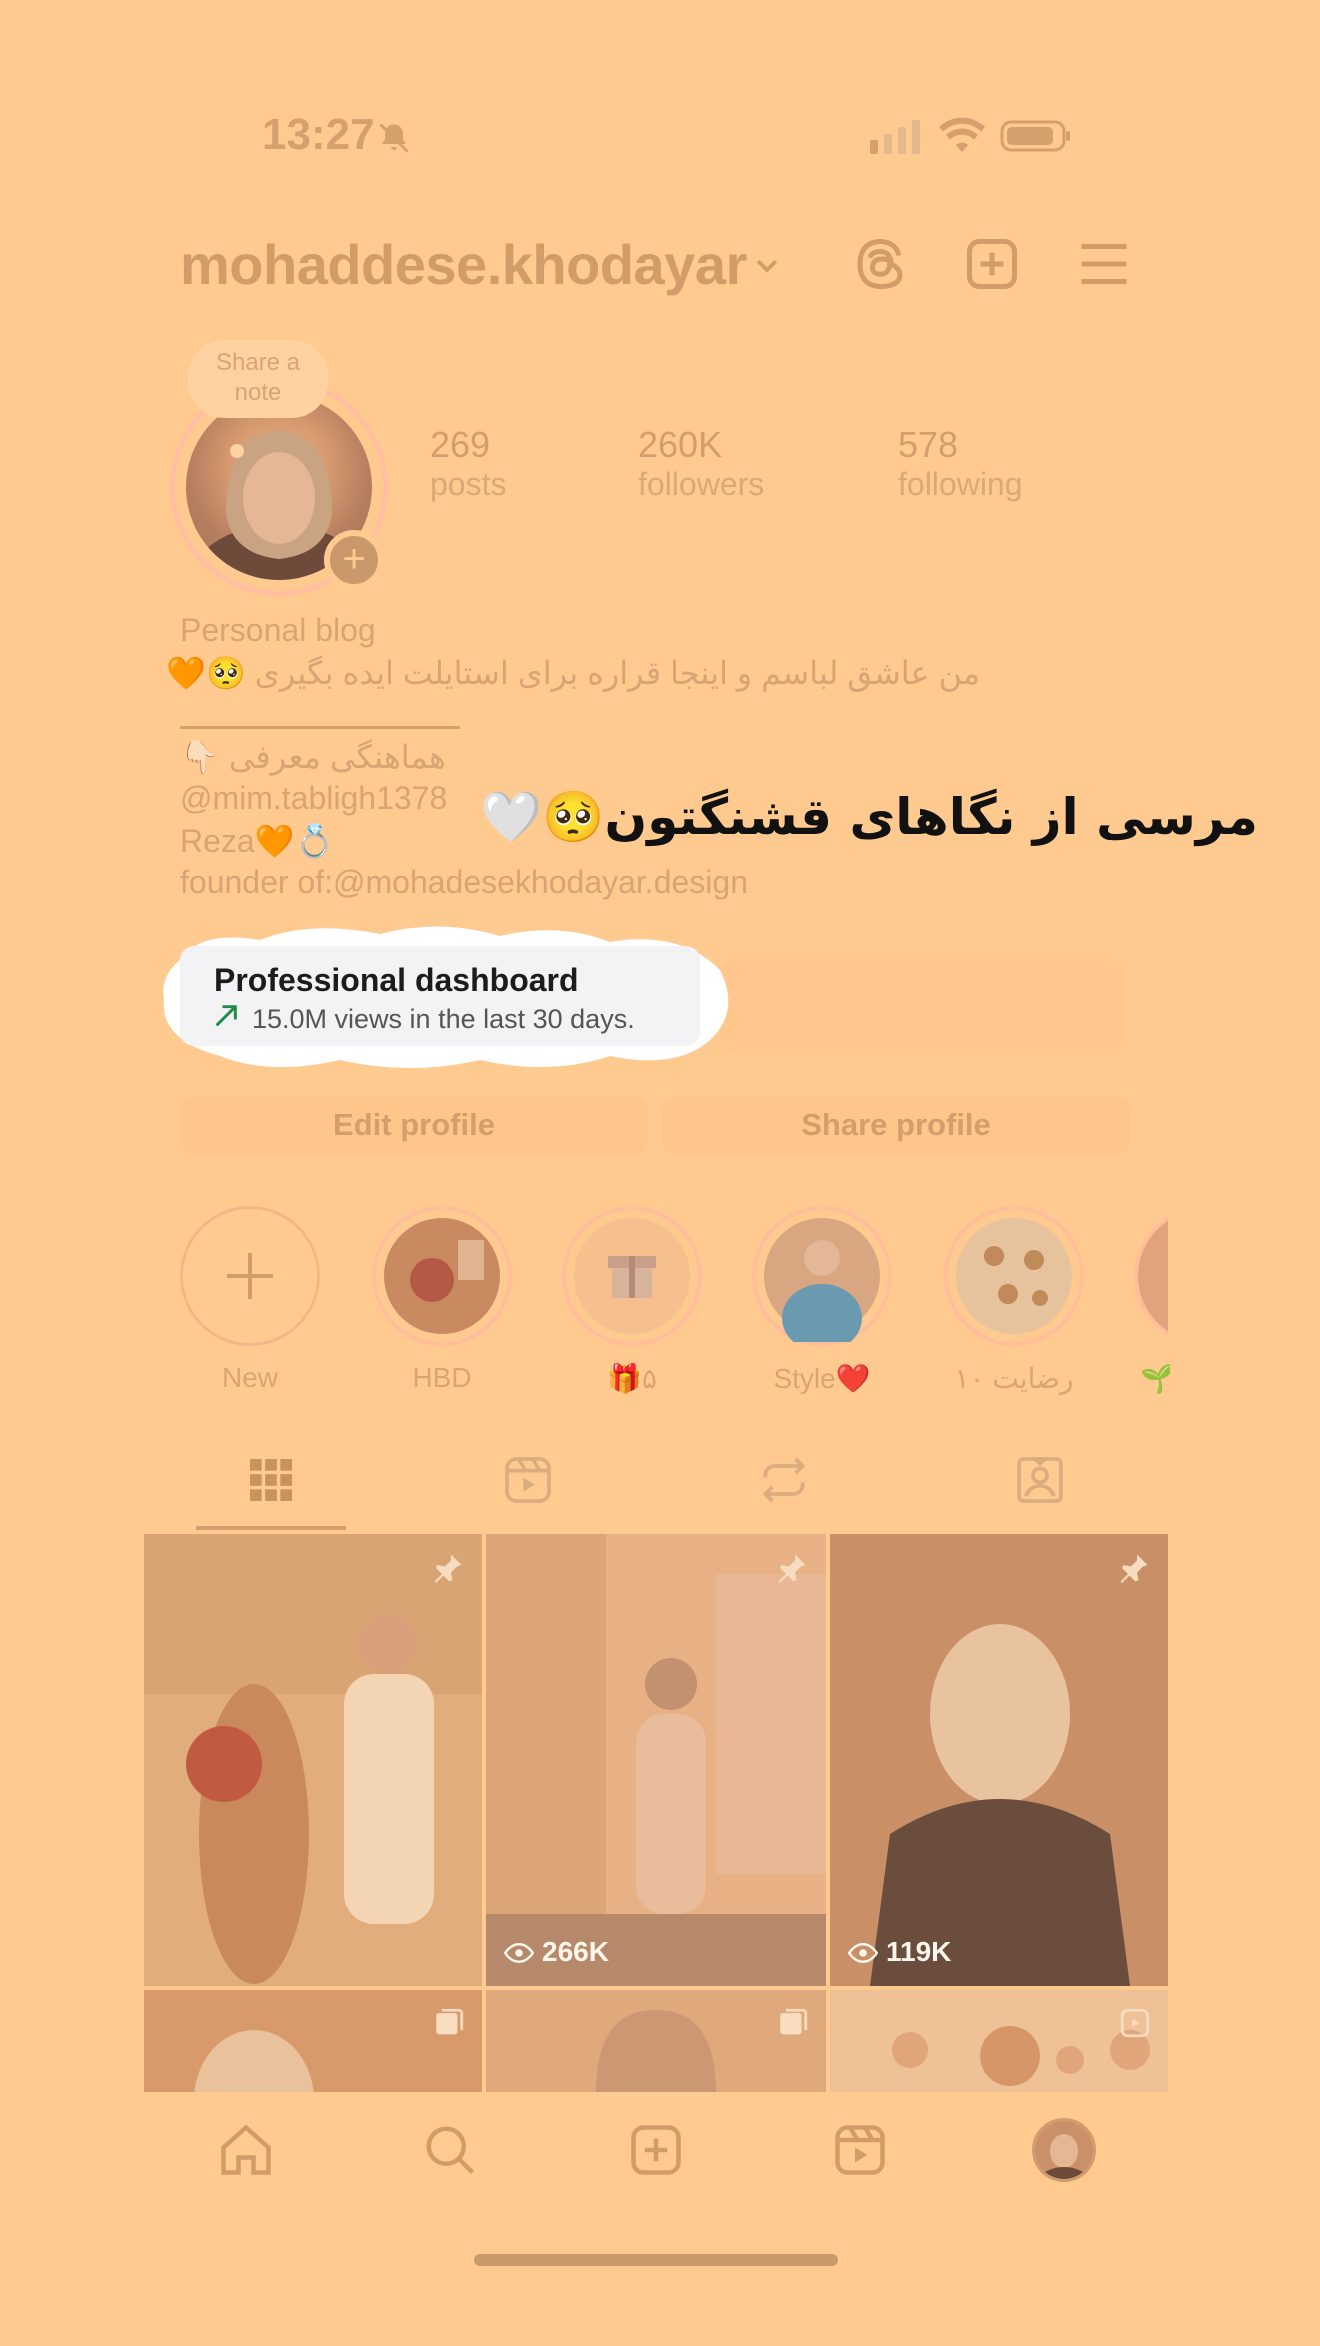 The image size is (1320, 2346). I want to click on trend-up-icon, so click(226, 1016).